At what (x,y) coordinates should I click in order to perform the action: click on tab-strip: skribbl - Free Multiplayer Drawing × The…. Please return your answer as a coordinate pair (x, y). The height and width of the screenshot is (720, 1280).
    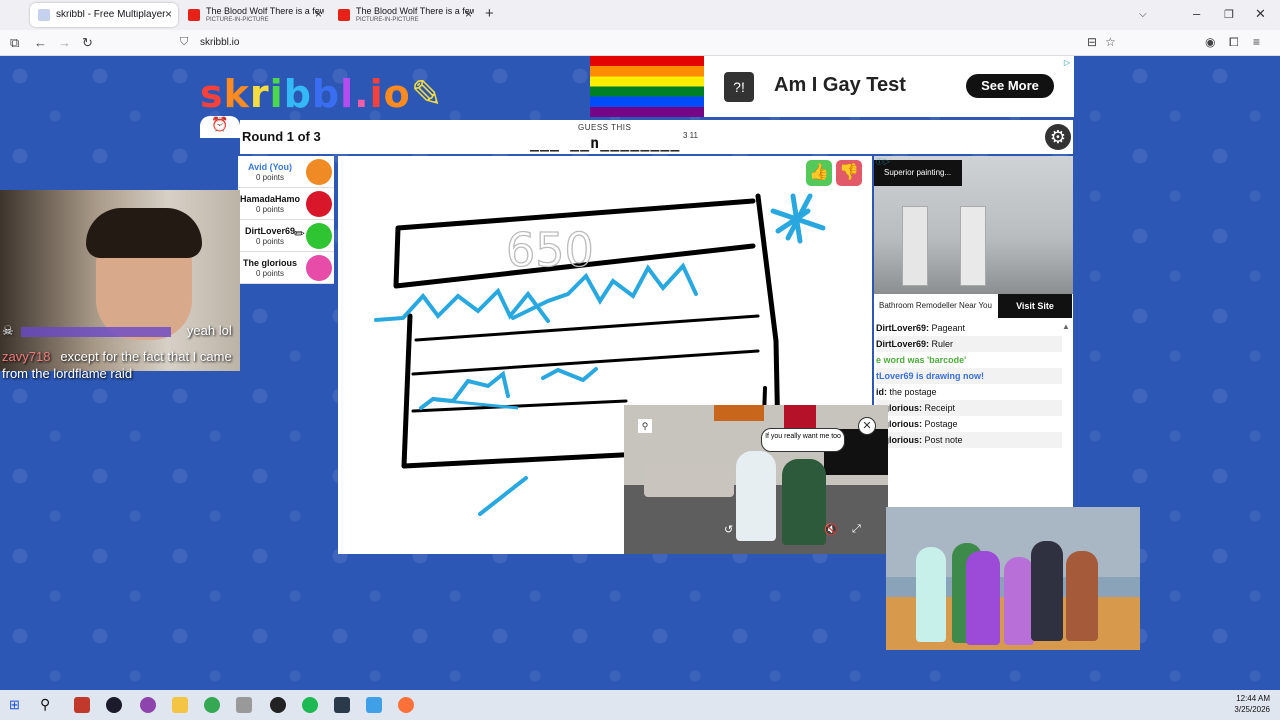
    Looking at the image, I should click on (640, 15).